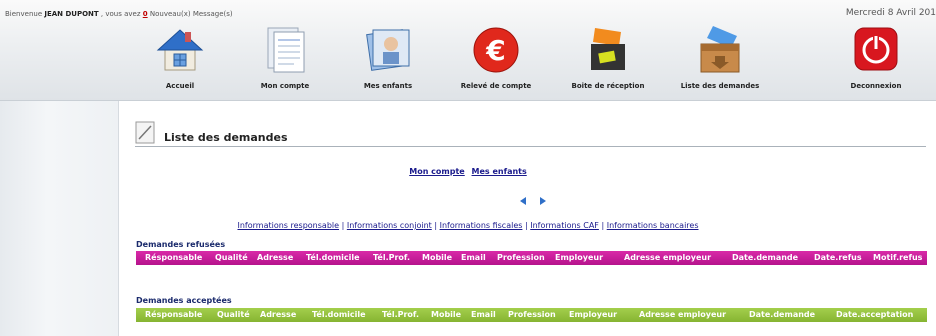 The height and width of the screenshot is (336, 936). I want to click on nav-item-deconnexion: Deconnexion, so click(876, 58).